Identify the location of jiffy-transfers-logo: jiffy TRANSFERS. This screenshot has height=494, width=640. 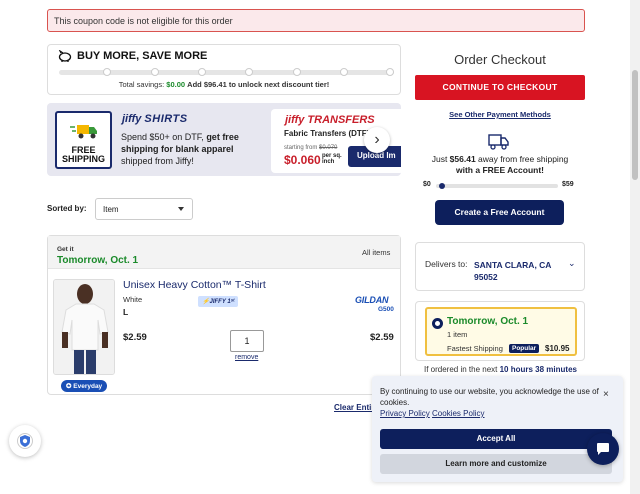
(330, 120).